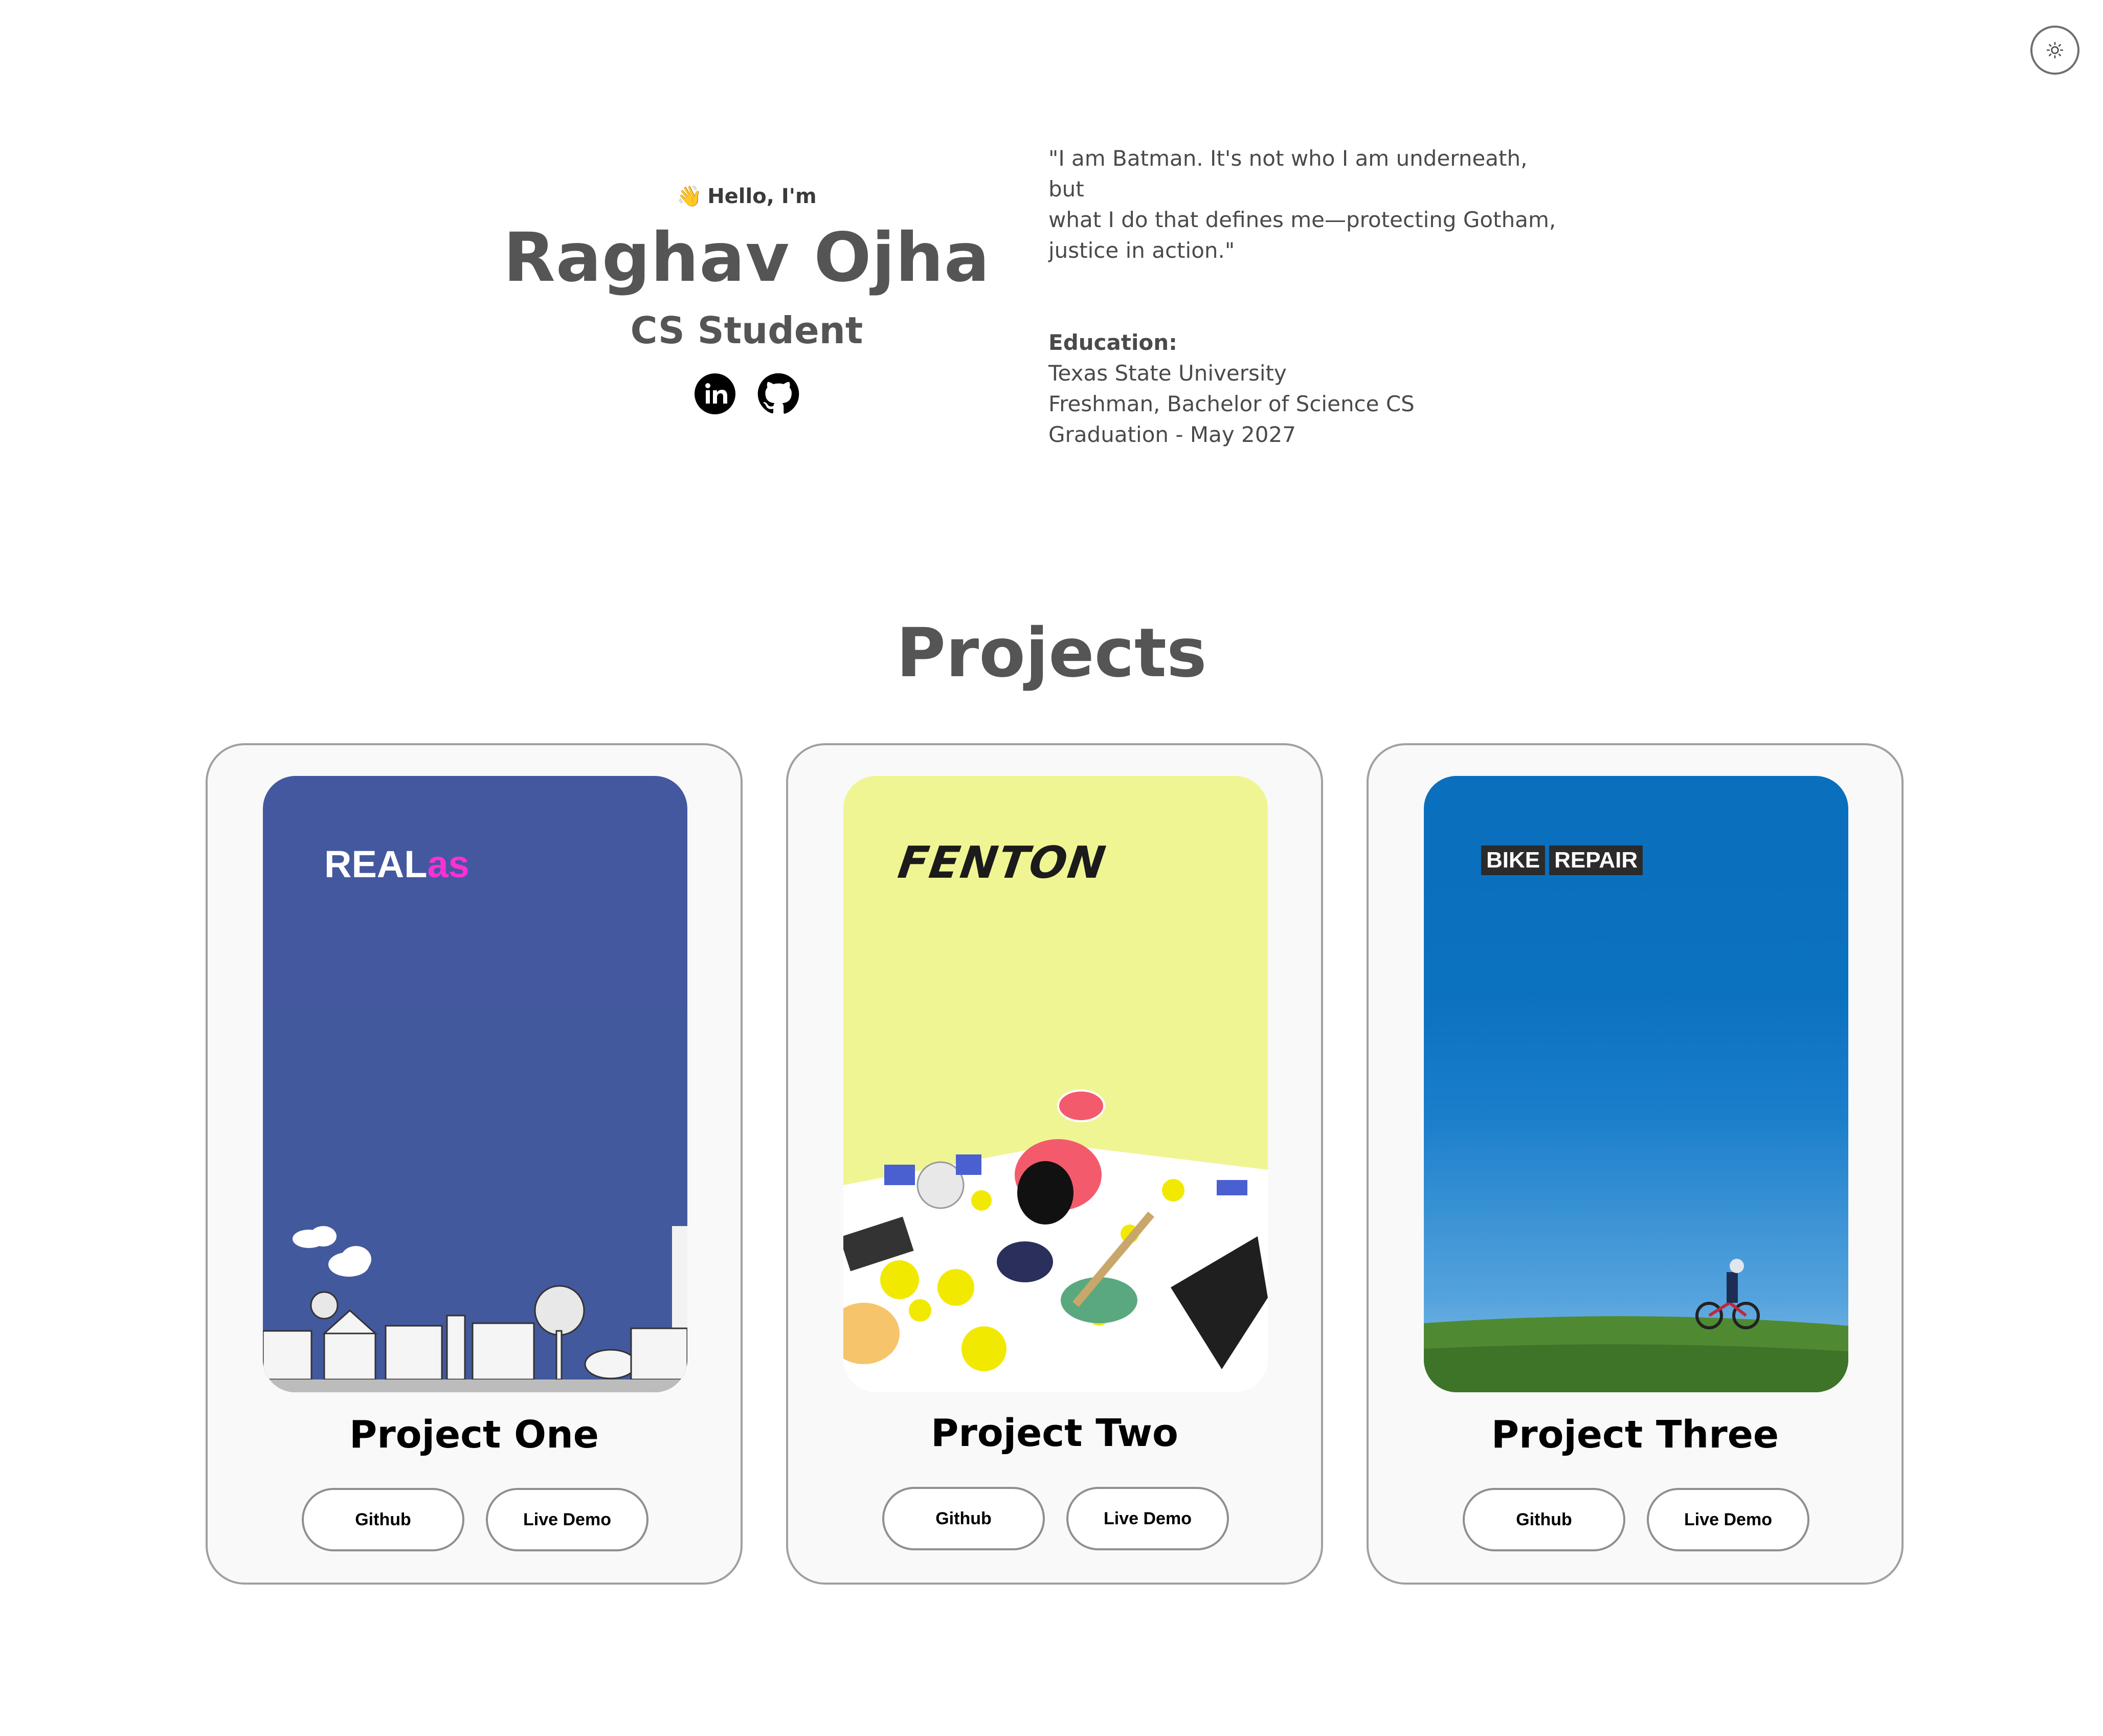 The width and height of the screenshot is (2103, 1736). I want to click on greeting: 👋 Hello, I'm, so click(747, 196).